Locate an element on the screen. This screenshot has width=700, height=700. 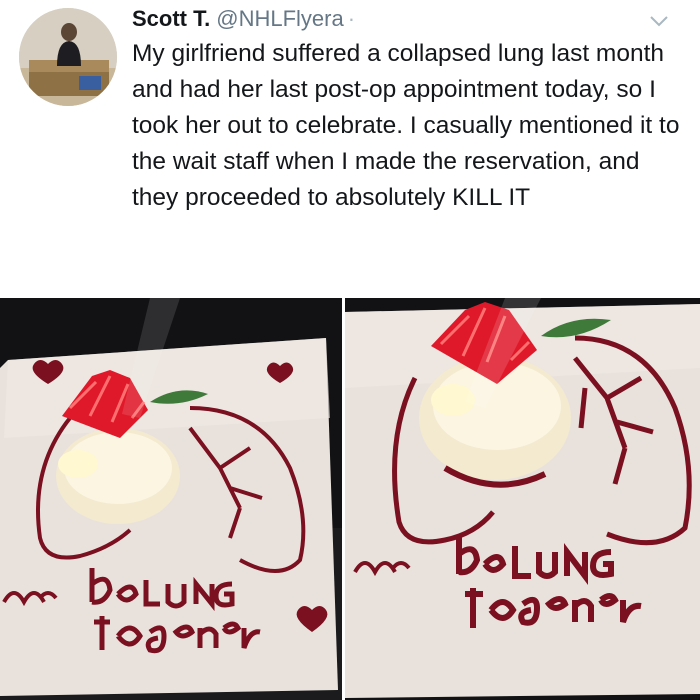
avatar is located at coordinates (68, 57).